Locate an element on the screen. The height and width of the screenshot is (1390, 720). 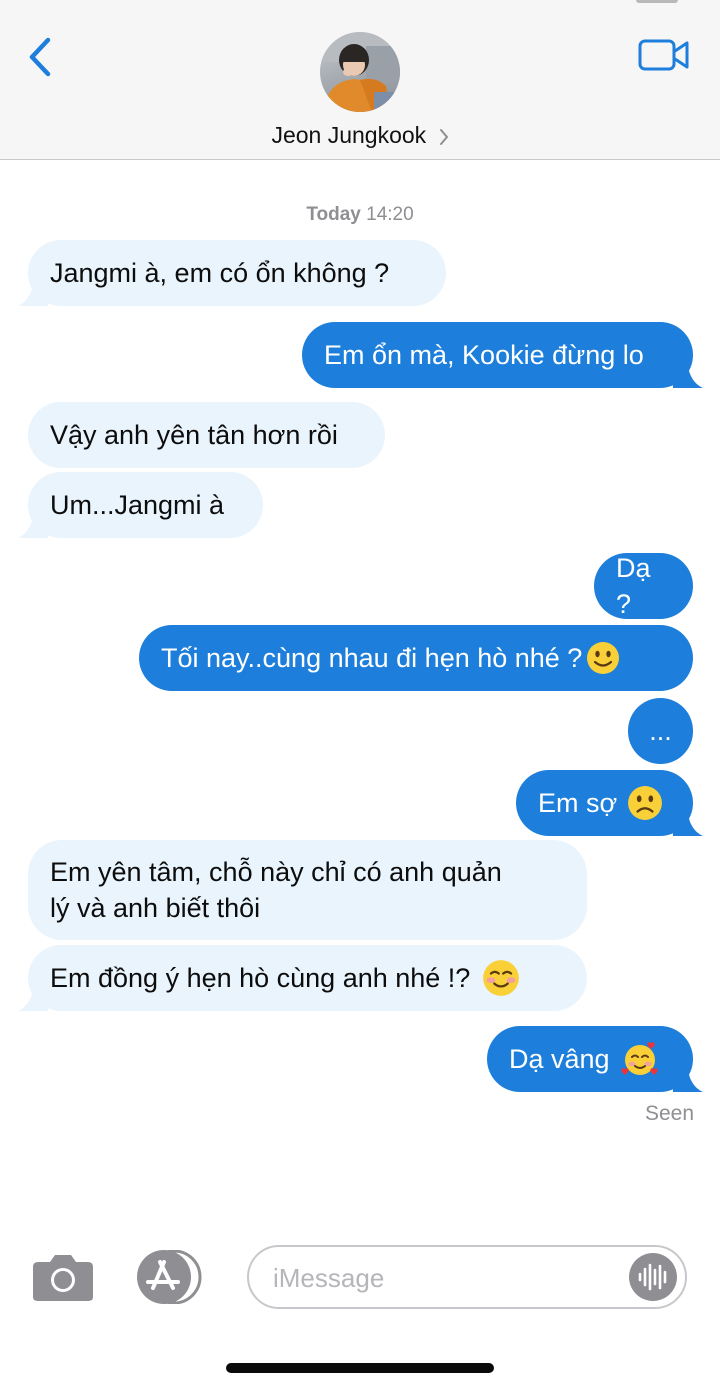
message-bubble-incoming: Em đồng ý hẹn hò cùng anh nhé !? is located at coordinates (302, 978).